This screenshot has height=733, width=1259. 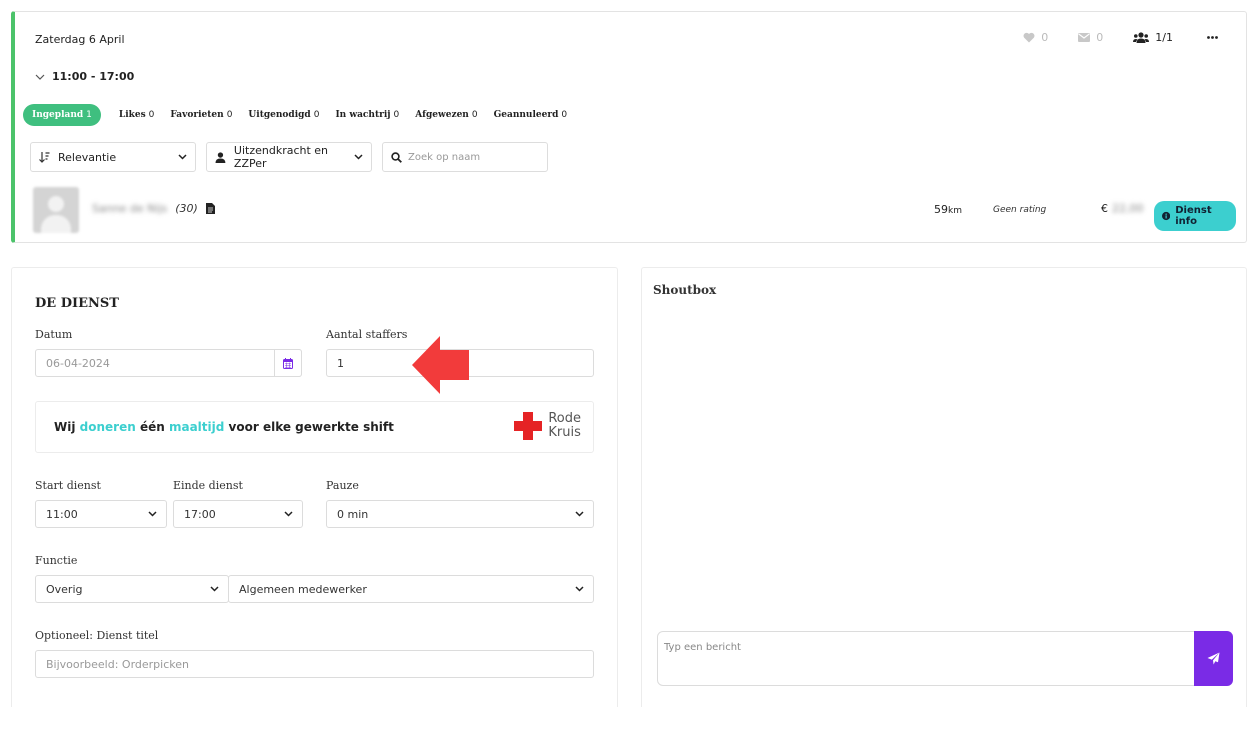 What do you see at coordinates (87, 157) in the screenshot?
I see `sort-value: Relevantie` at bounding box center [87, 157].